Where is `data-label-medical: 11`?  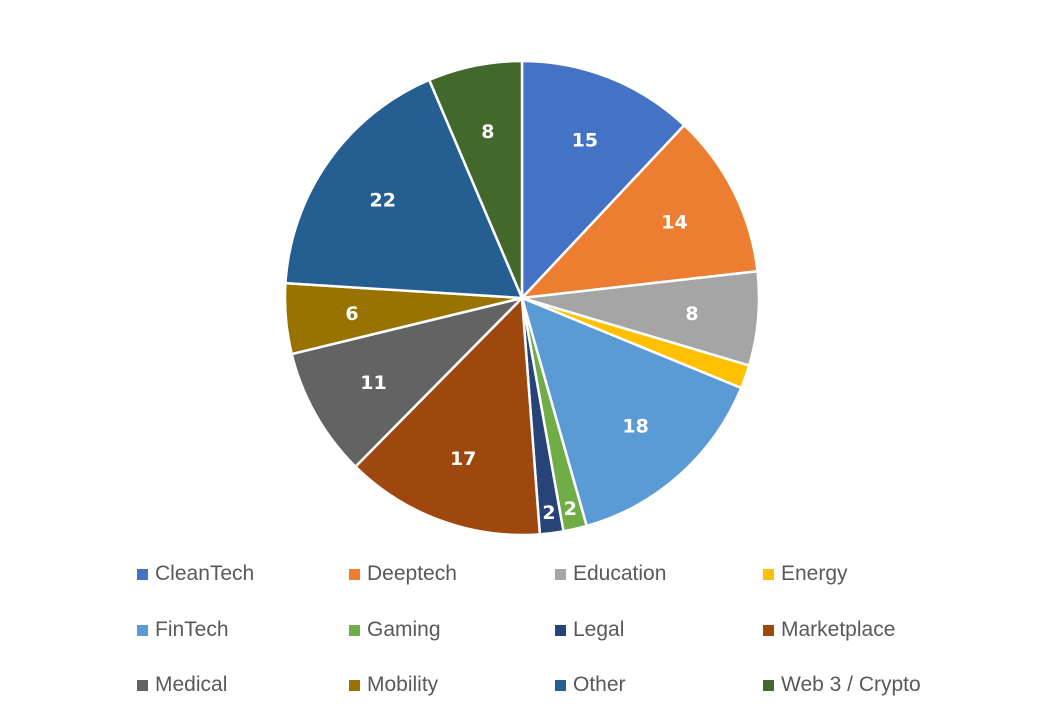 data-label-medical: 11 is located at coordinates (373, 383).